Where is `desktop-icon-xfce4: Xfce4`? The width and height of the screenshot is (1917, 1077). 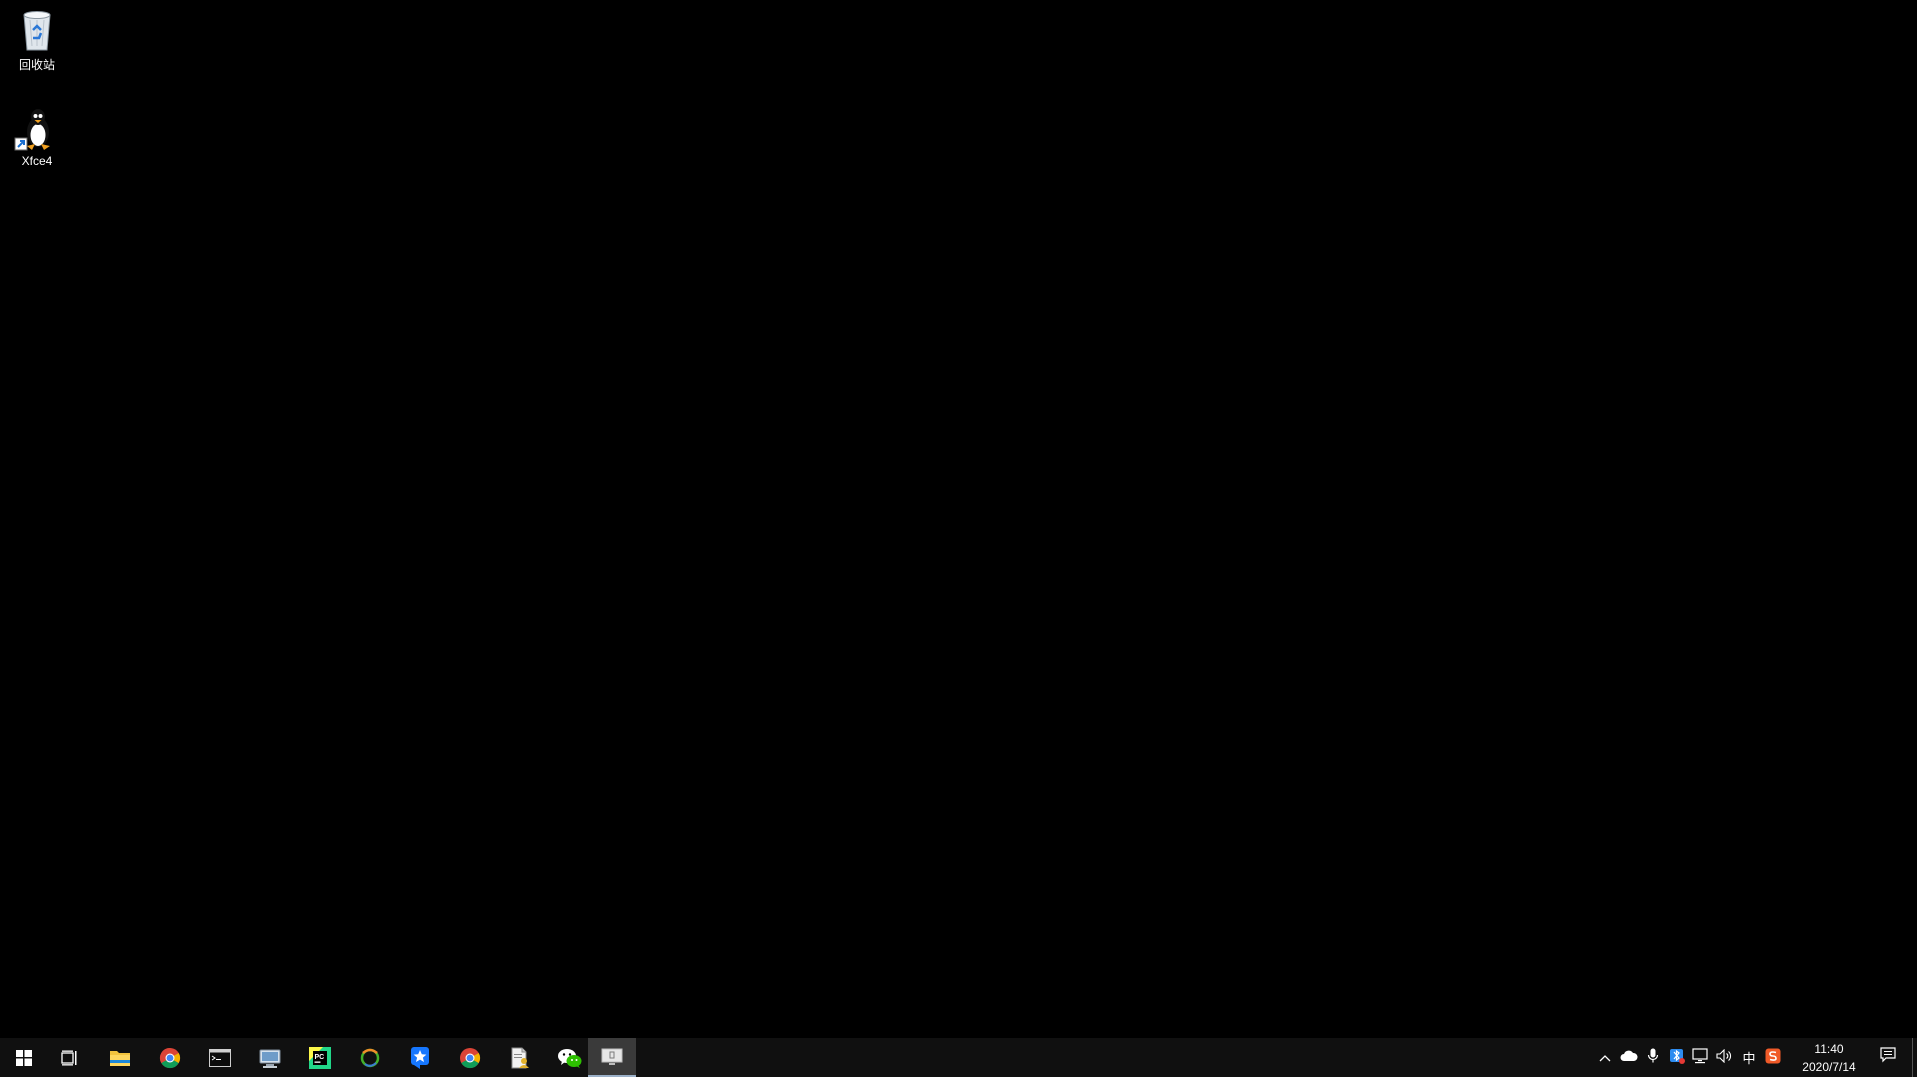 desktop-icon-xfce4: Xfce4 is located at coordinates (37, 136).